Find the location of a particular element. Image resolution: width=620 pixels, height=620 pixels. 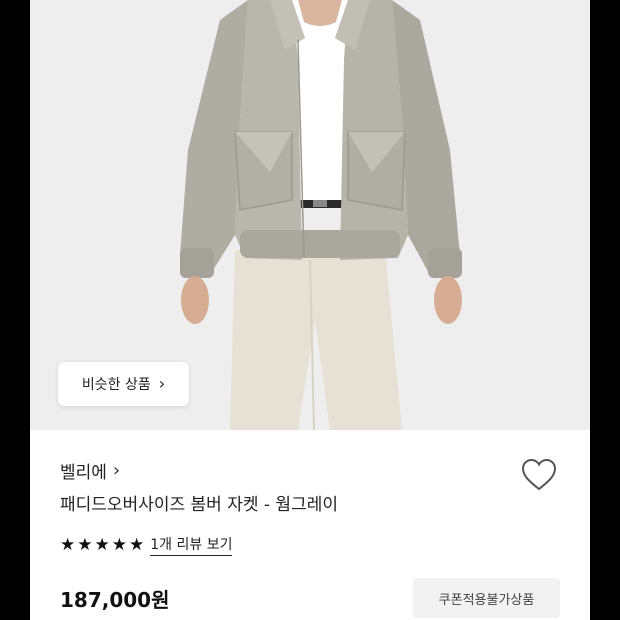

similar-products-button: 비슷한 상품 › is located at coordinates (123, 384).